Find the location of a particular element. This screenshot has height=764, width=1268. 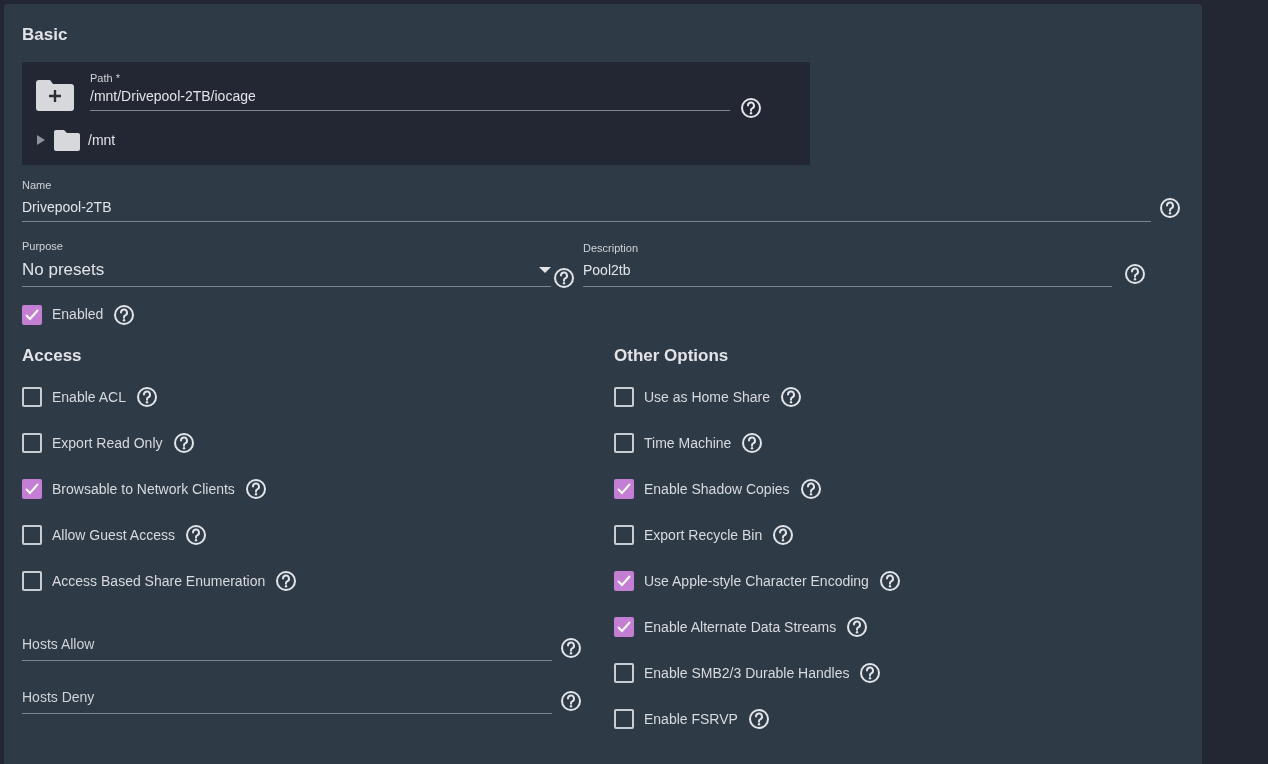

expand-arrow-icon is located at coordinates (41, 140).